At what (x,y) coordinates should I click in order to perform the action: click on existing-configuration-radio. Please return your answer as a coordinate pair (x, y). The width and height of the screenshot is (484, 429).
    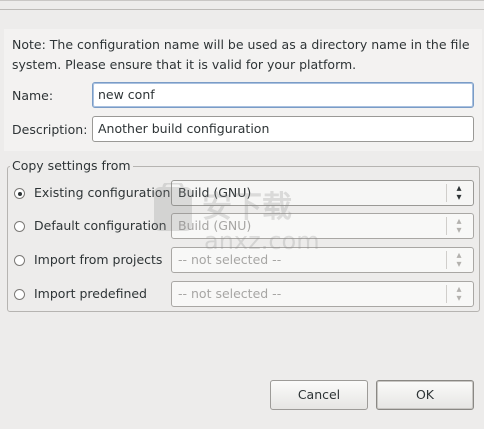
    Looking at the image, I should click on (19, 193).